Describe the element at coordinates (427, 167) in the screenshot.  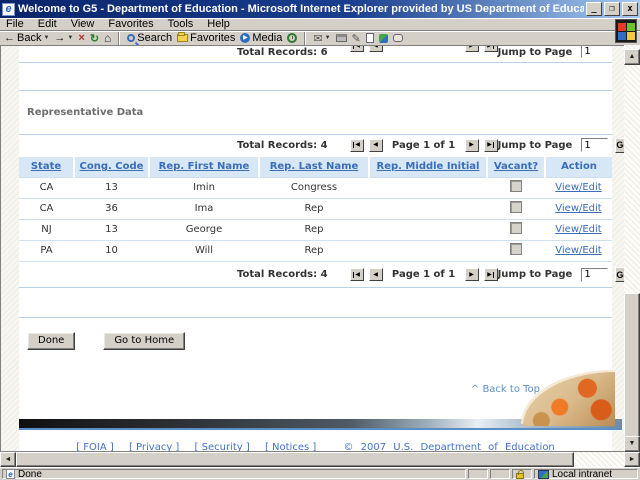
I see `header-middle-initial: Rep. Middle Initial` at that location.